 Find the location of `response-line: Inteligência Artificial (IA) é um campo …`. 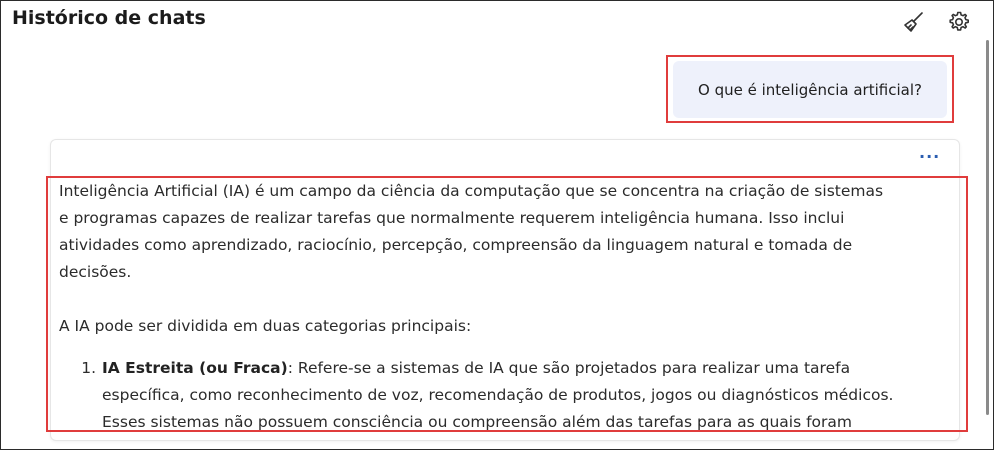

response-line: Inteligência Artificial (IA) é um campo … is located at coordinates (471, 191).